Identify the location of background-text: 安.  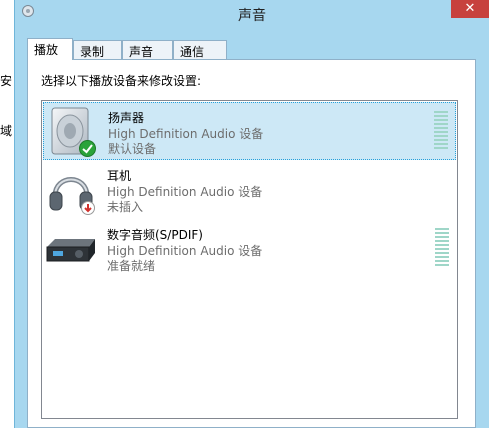
(6, 81).